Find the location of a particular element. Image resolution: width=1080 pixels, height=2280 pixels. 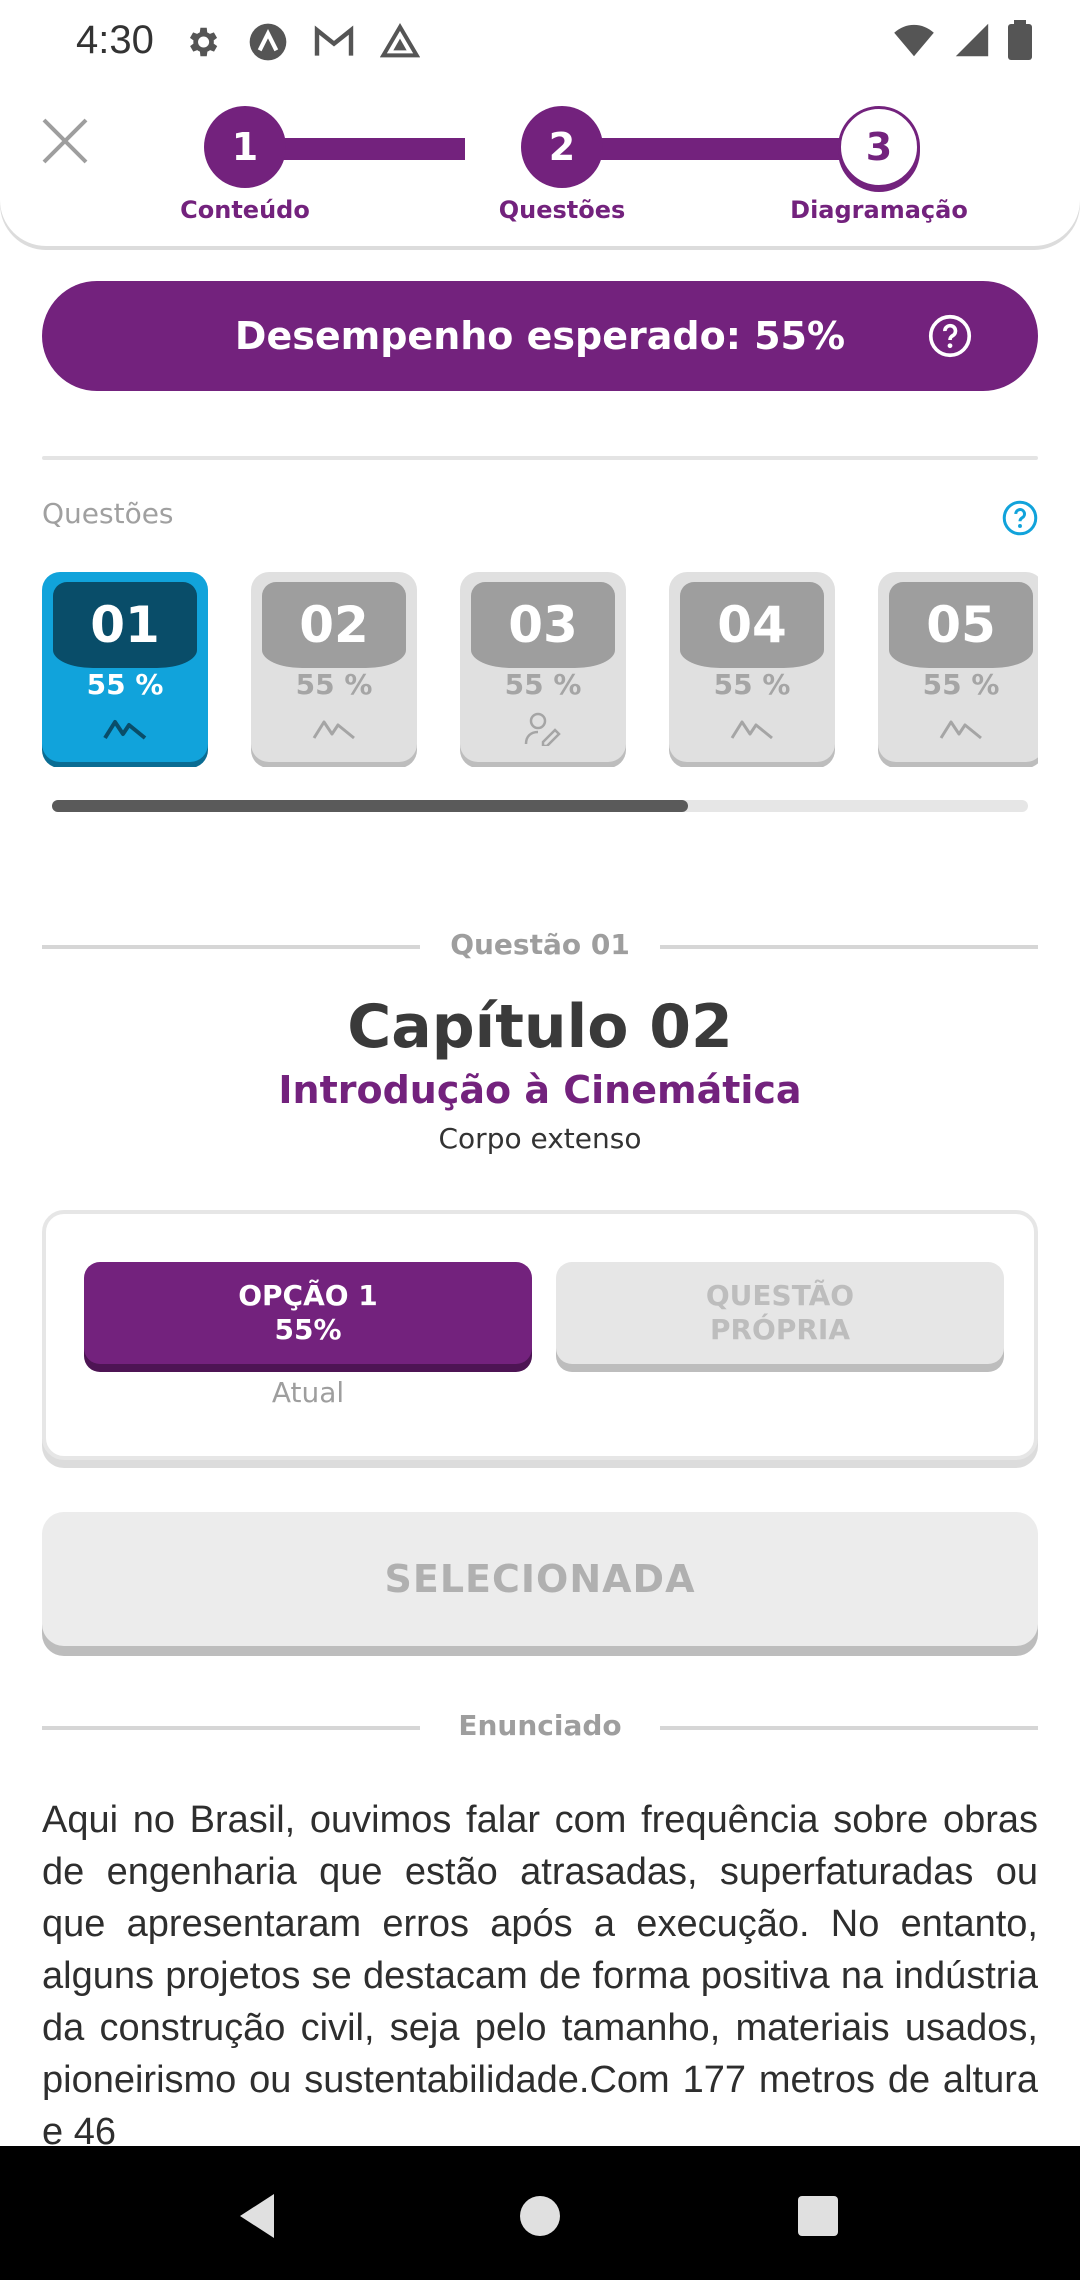

question-card-01: 01 55 % is located at coordinates (125, 667).